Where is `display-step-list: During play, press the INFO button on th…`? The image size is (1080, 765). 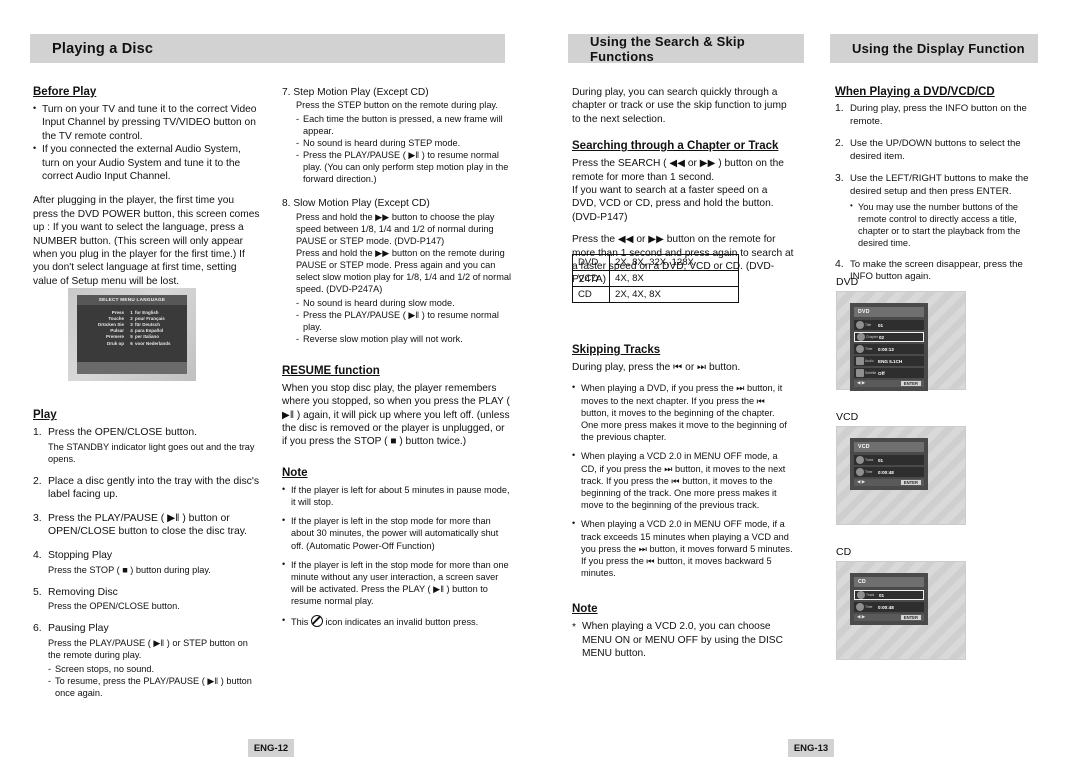
display-step-list: During play, press the INFO button on th… is located at coordinates (937, 193).